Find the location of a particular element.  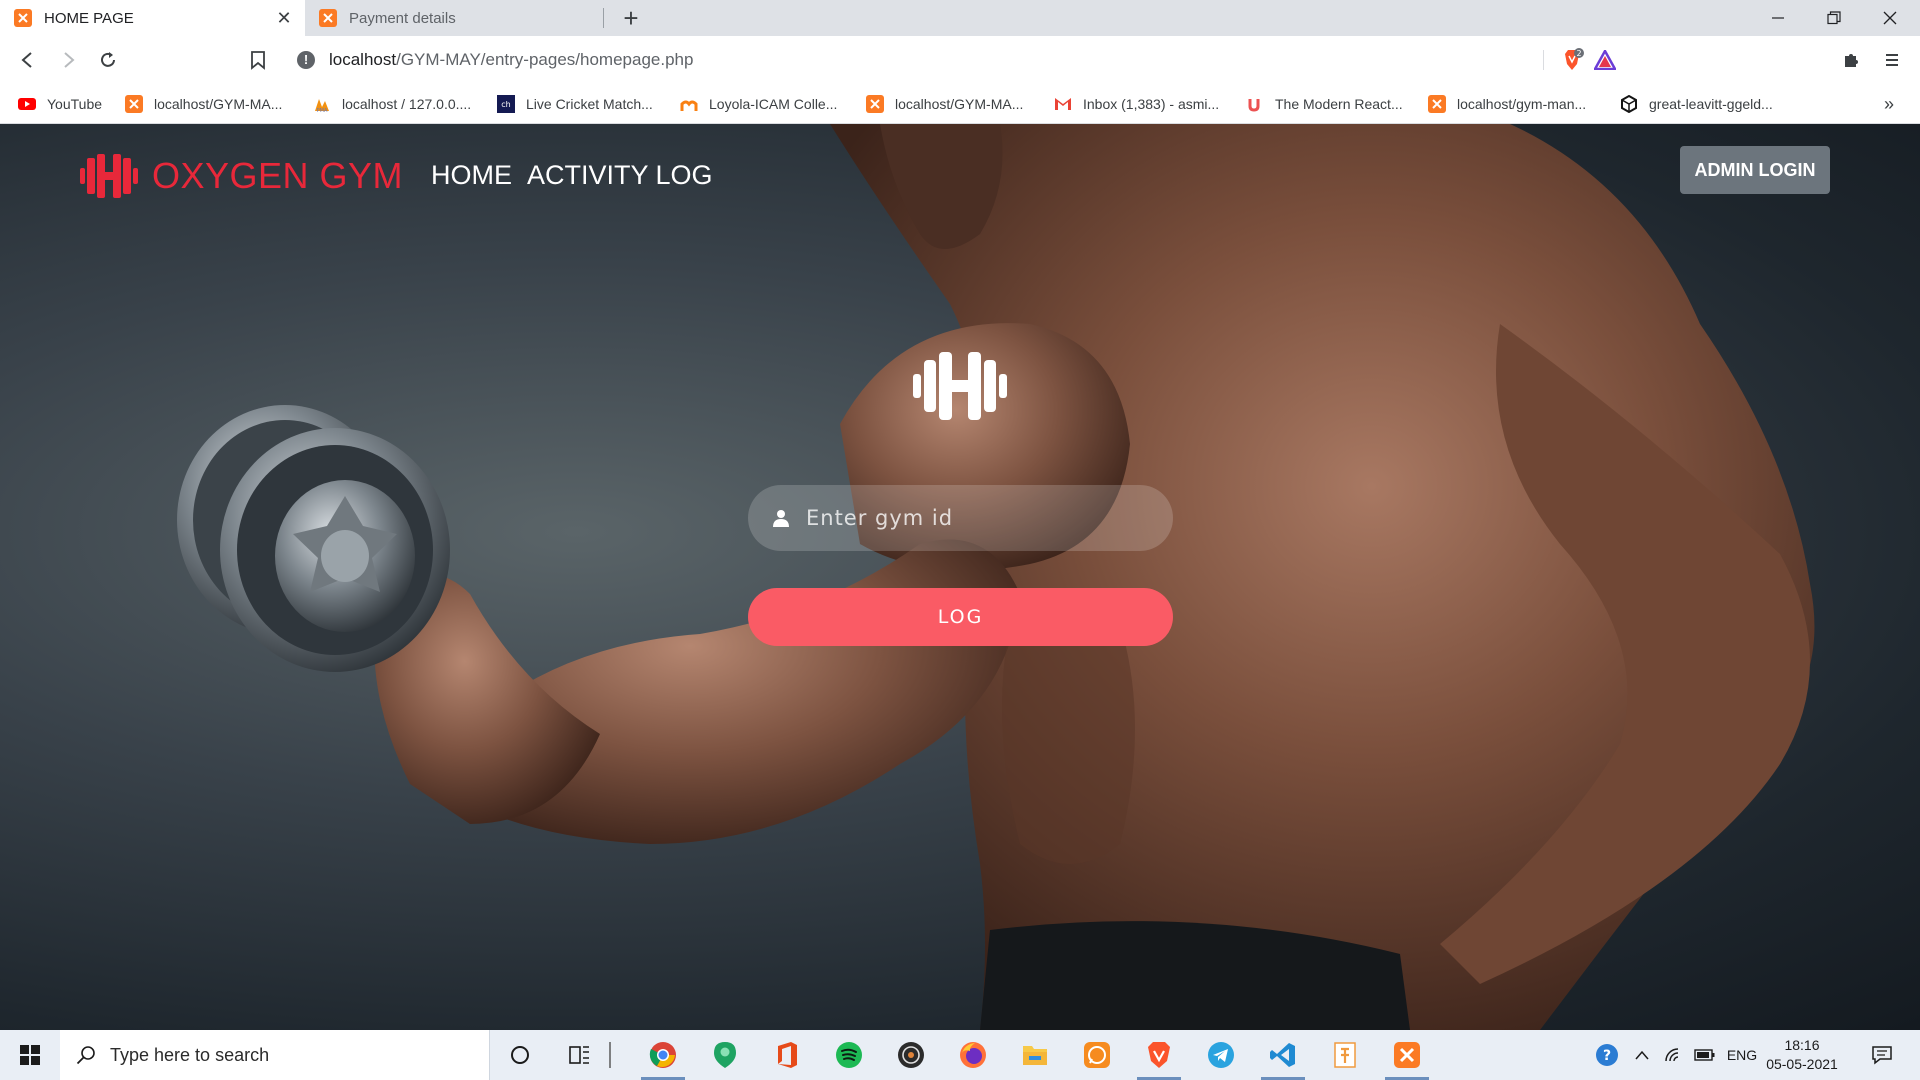

tab-home-page: HOME PAGE ✕ is located at coordinates (152, 18).